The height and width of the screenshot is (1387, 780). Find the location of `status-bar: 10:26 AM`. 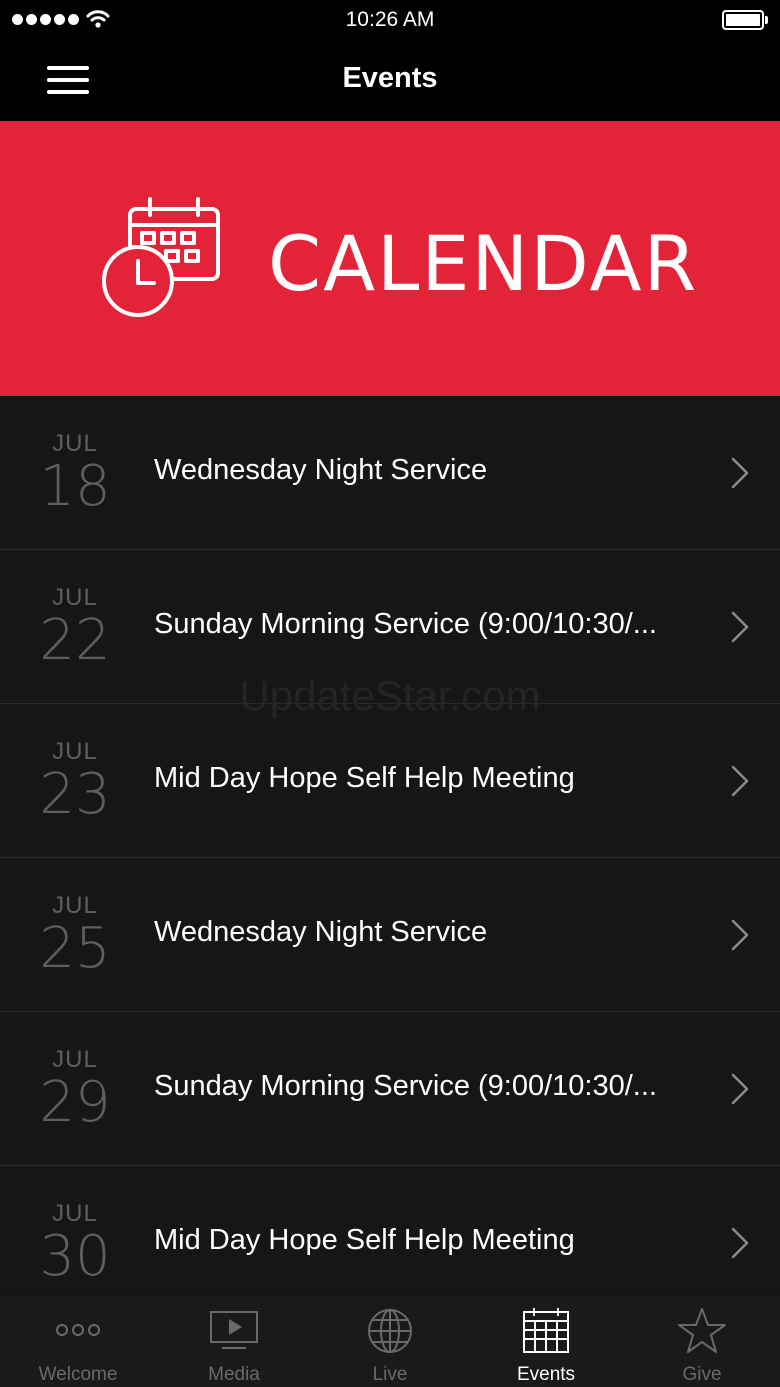

status-bar: 10:26 AM is located at coordinates (390, 20).